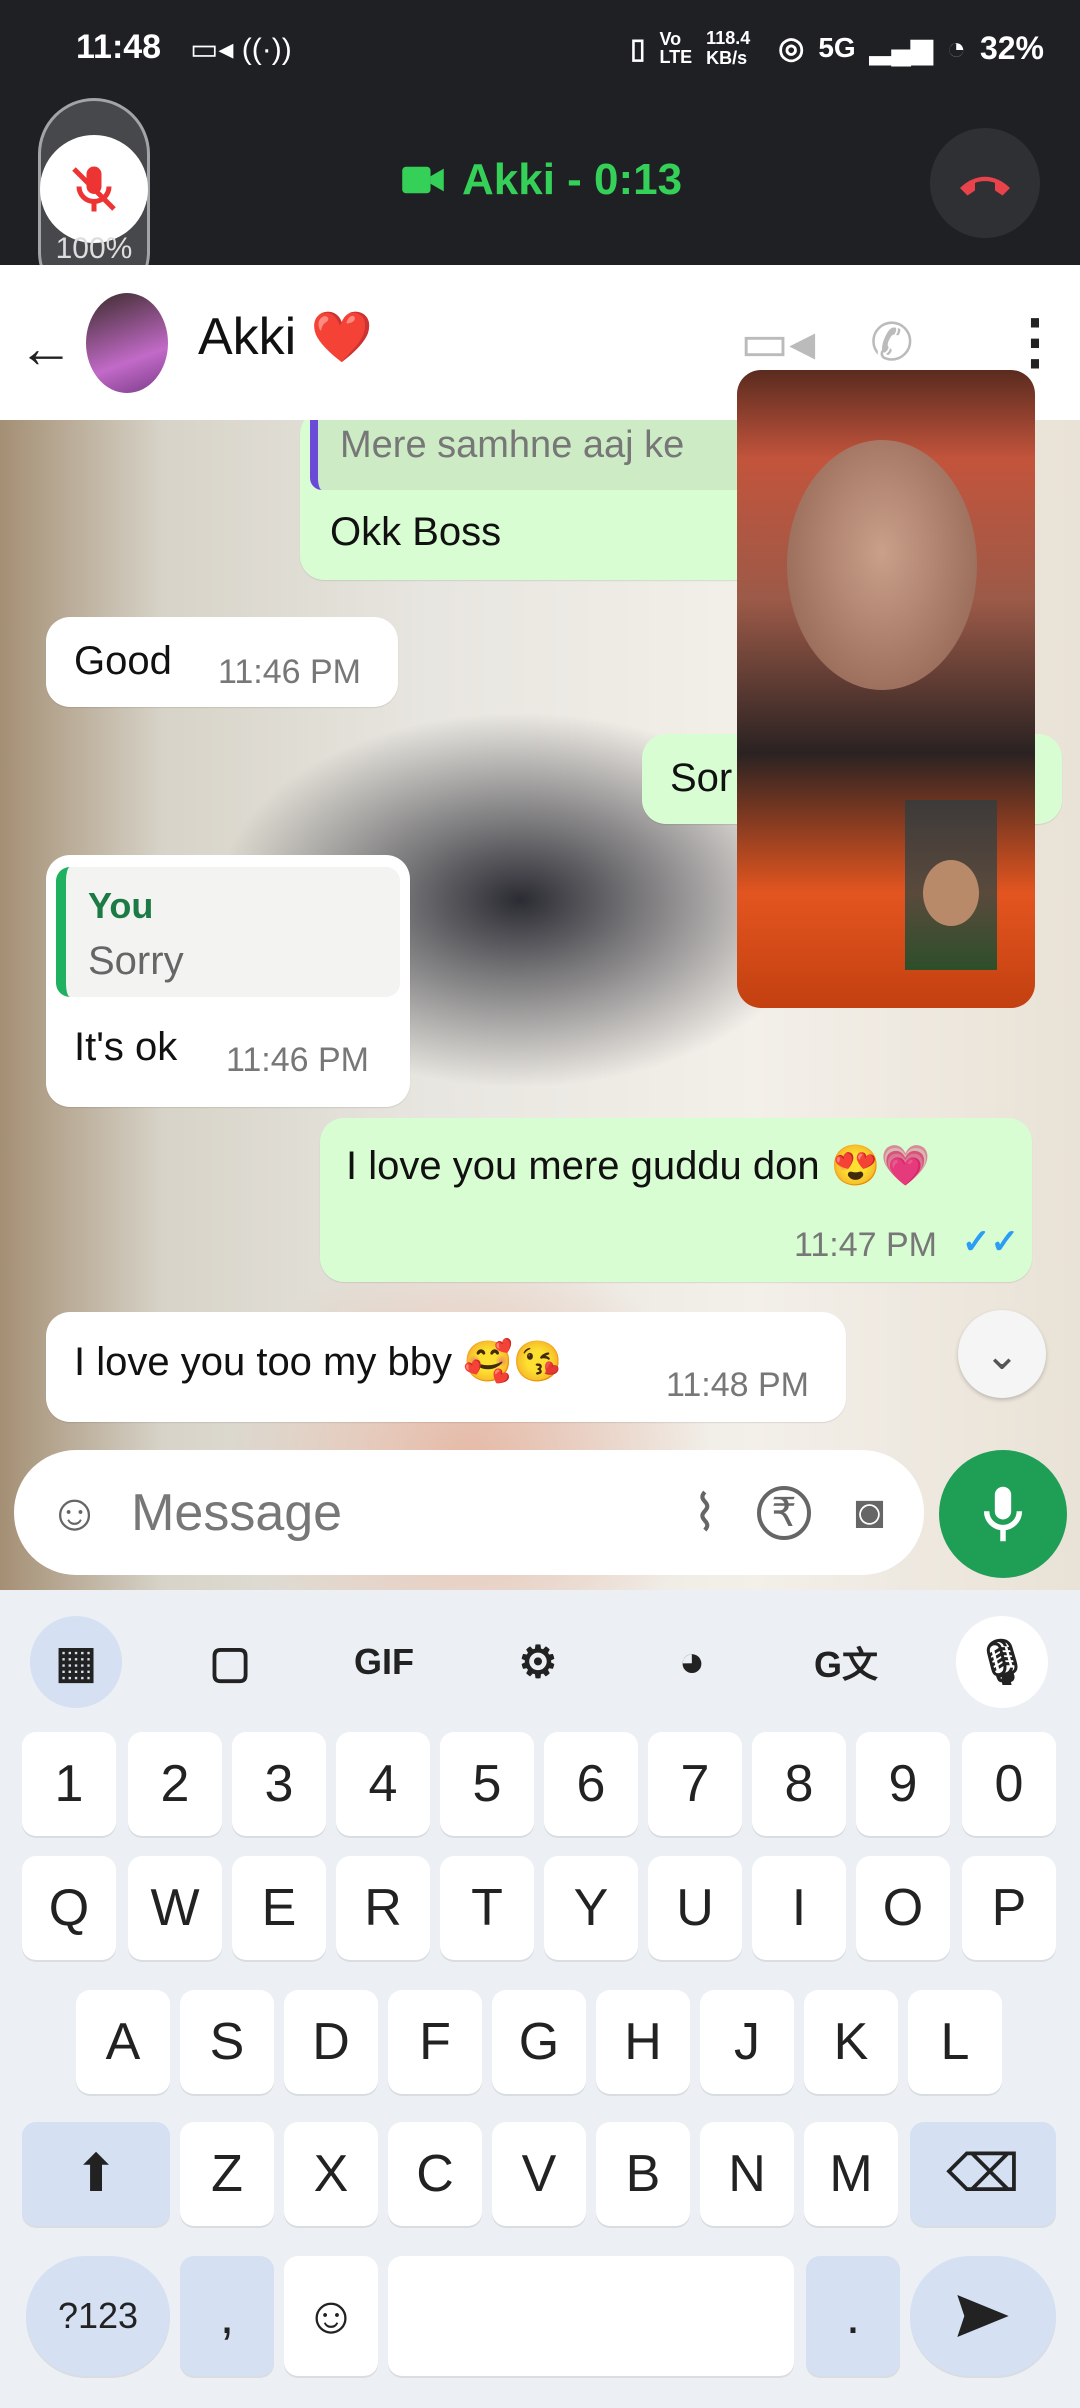 The width and height of the screenshot is (1080, 2408). Describe the element at coordinates (591, 2316) in the screenshot. I see `space-key` at that location.